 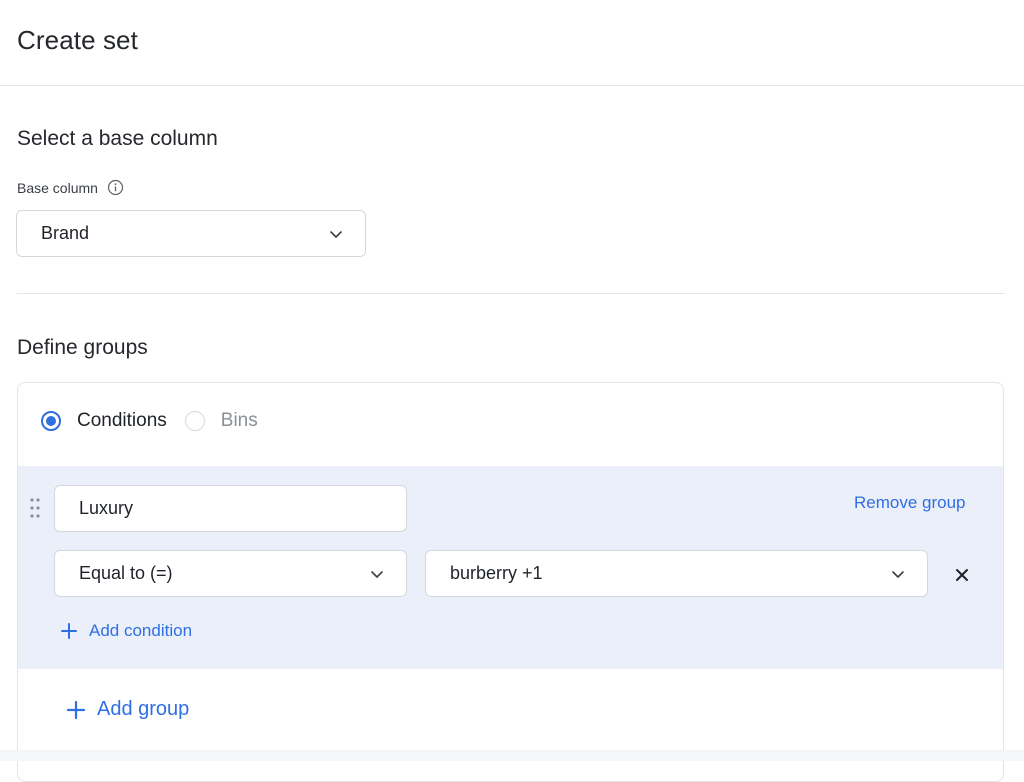 I want to click on section-divider, so click(x=511, y=293).